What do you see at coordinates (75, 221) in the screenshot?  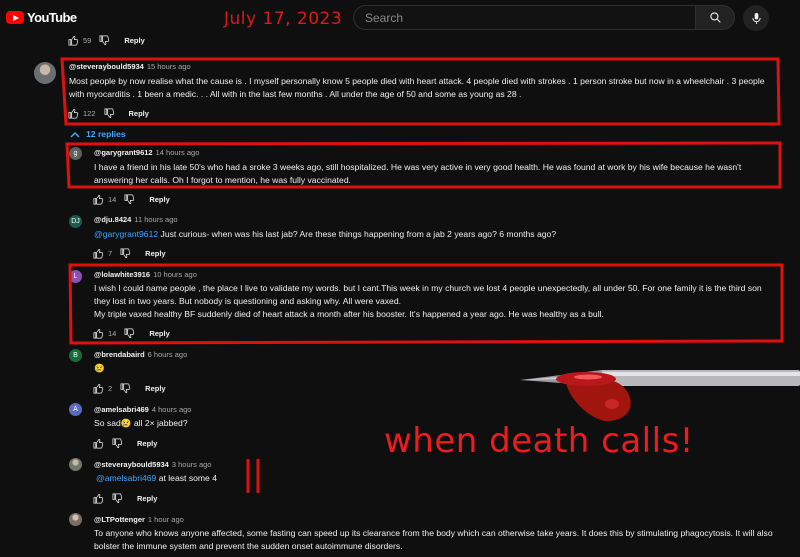 I see `avatar: DJ` at bounding box center [75, 221].